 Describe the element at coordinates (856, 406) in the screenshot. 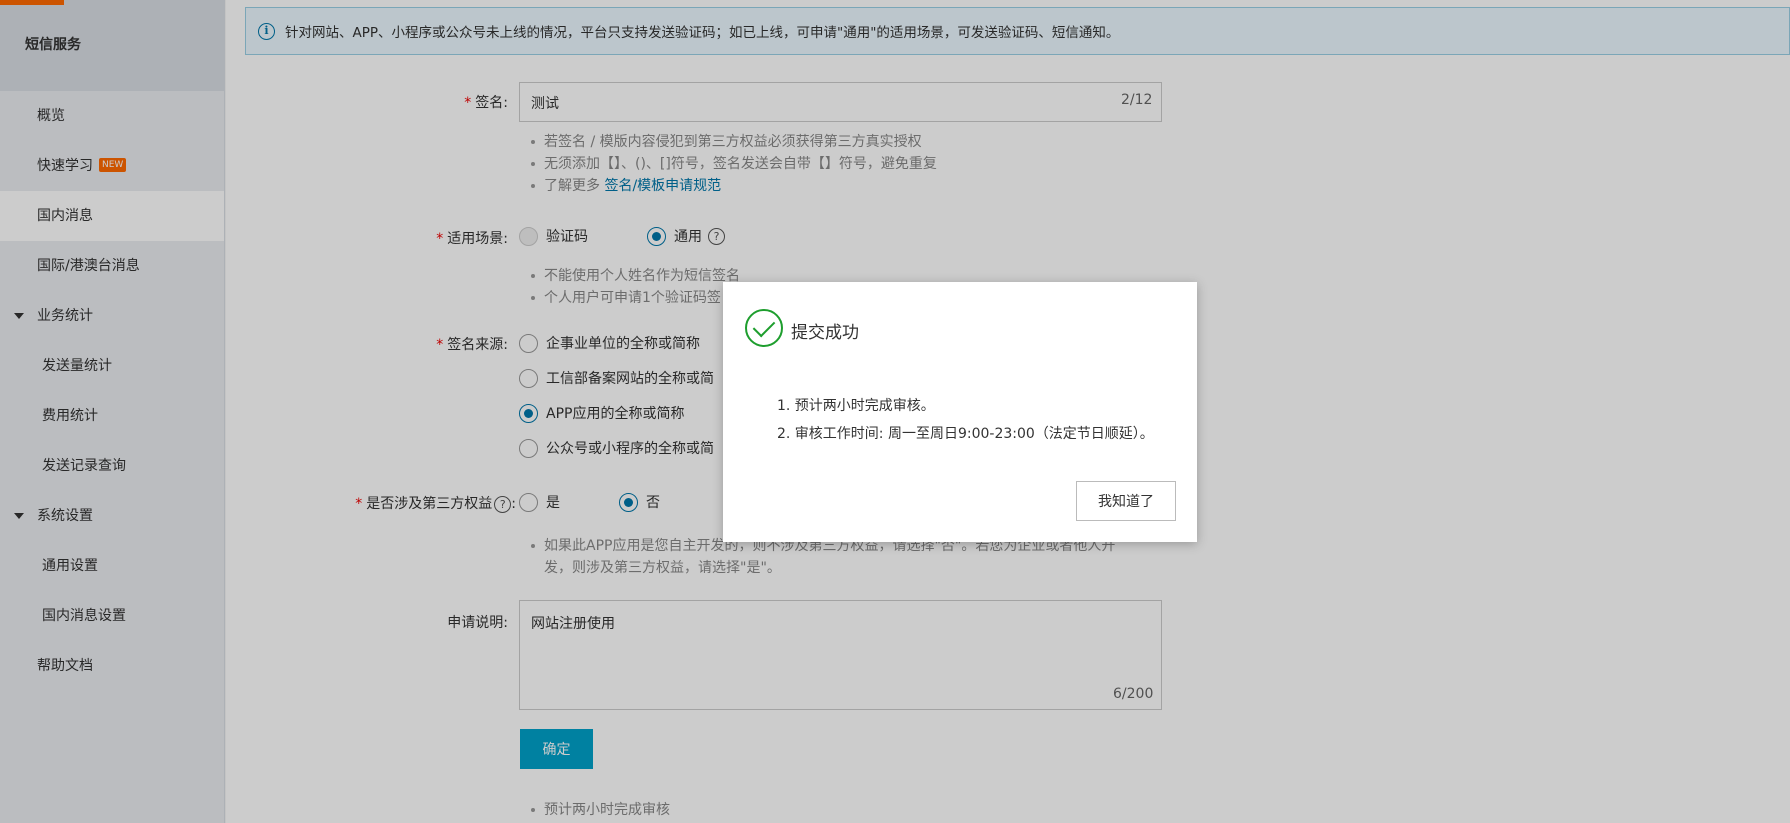

I see `dialog-line: 1. 预计两小时完成审核。` at that location.